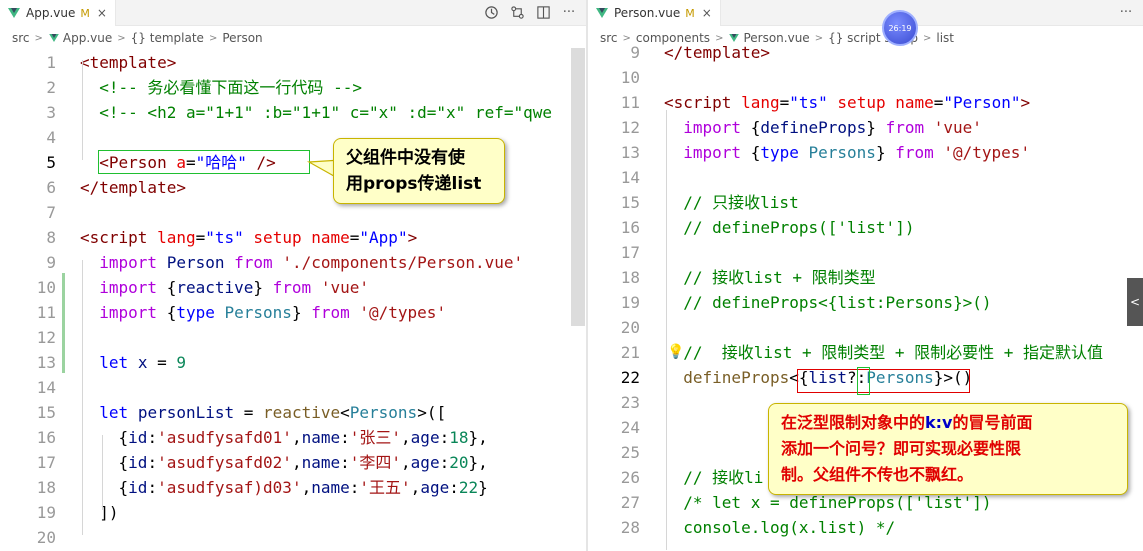 The width and height of the screenshot is (1143, 551). Describe the element at coordinates (853, 422) in the screenshot. I see `callout-text: 在泛型限制对象中的` at that location.